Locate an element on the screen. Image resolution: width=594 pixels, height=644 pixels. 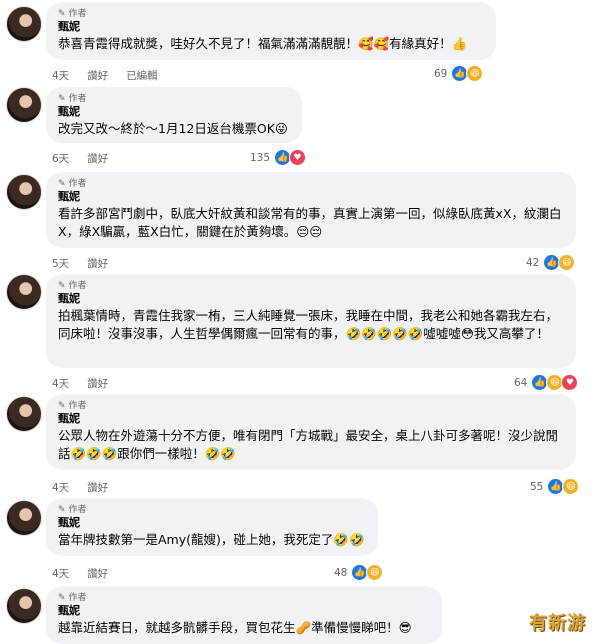
reaction-summary: 64 👍 😆 ♥ is located at coordinates (546, 382).